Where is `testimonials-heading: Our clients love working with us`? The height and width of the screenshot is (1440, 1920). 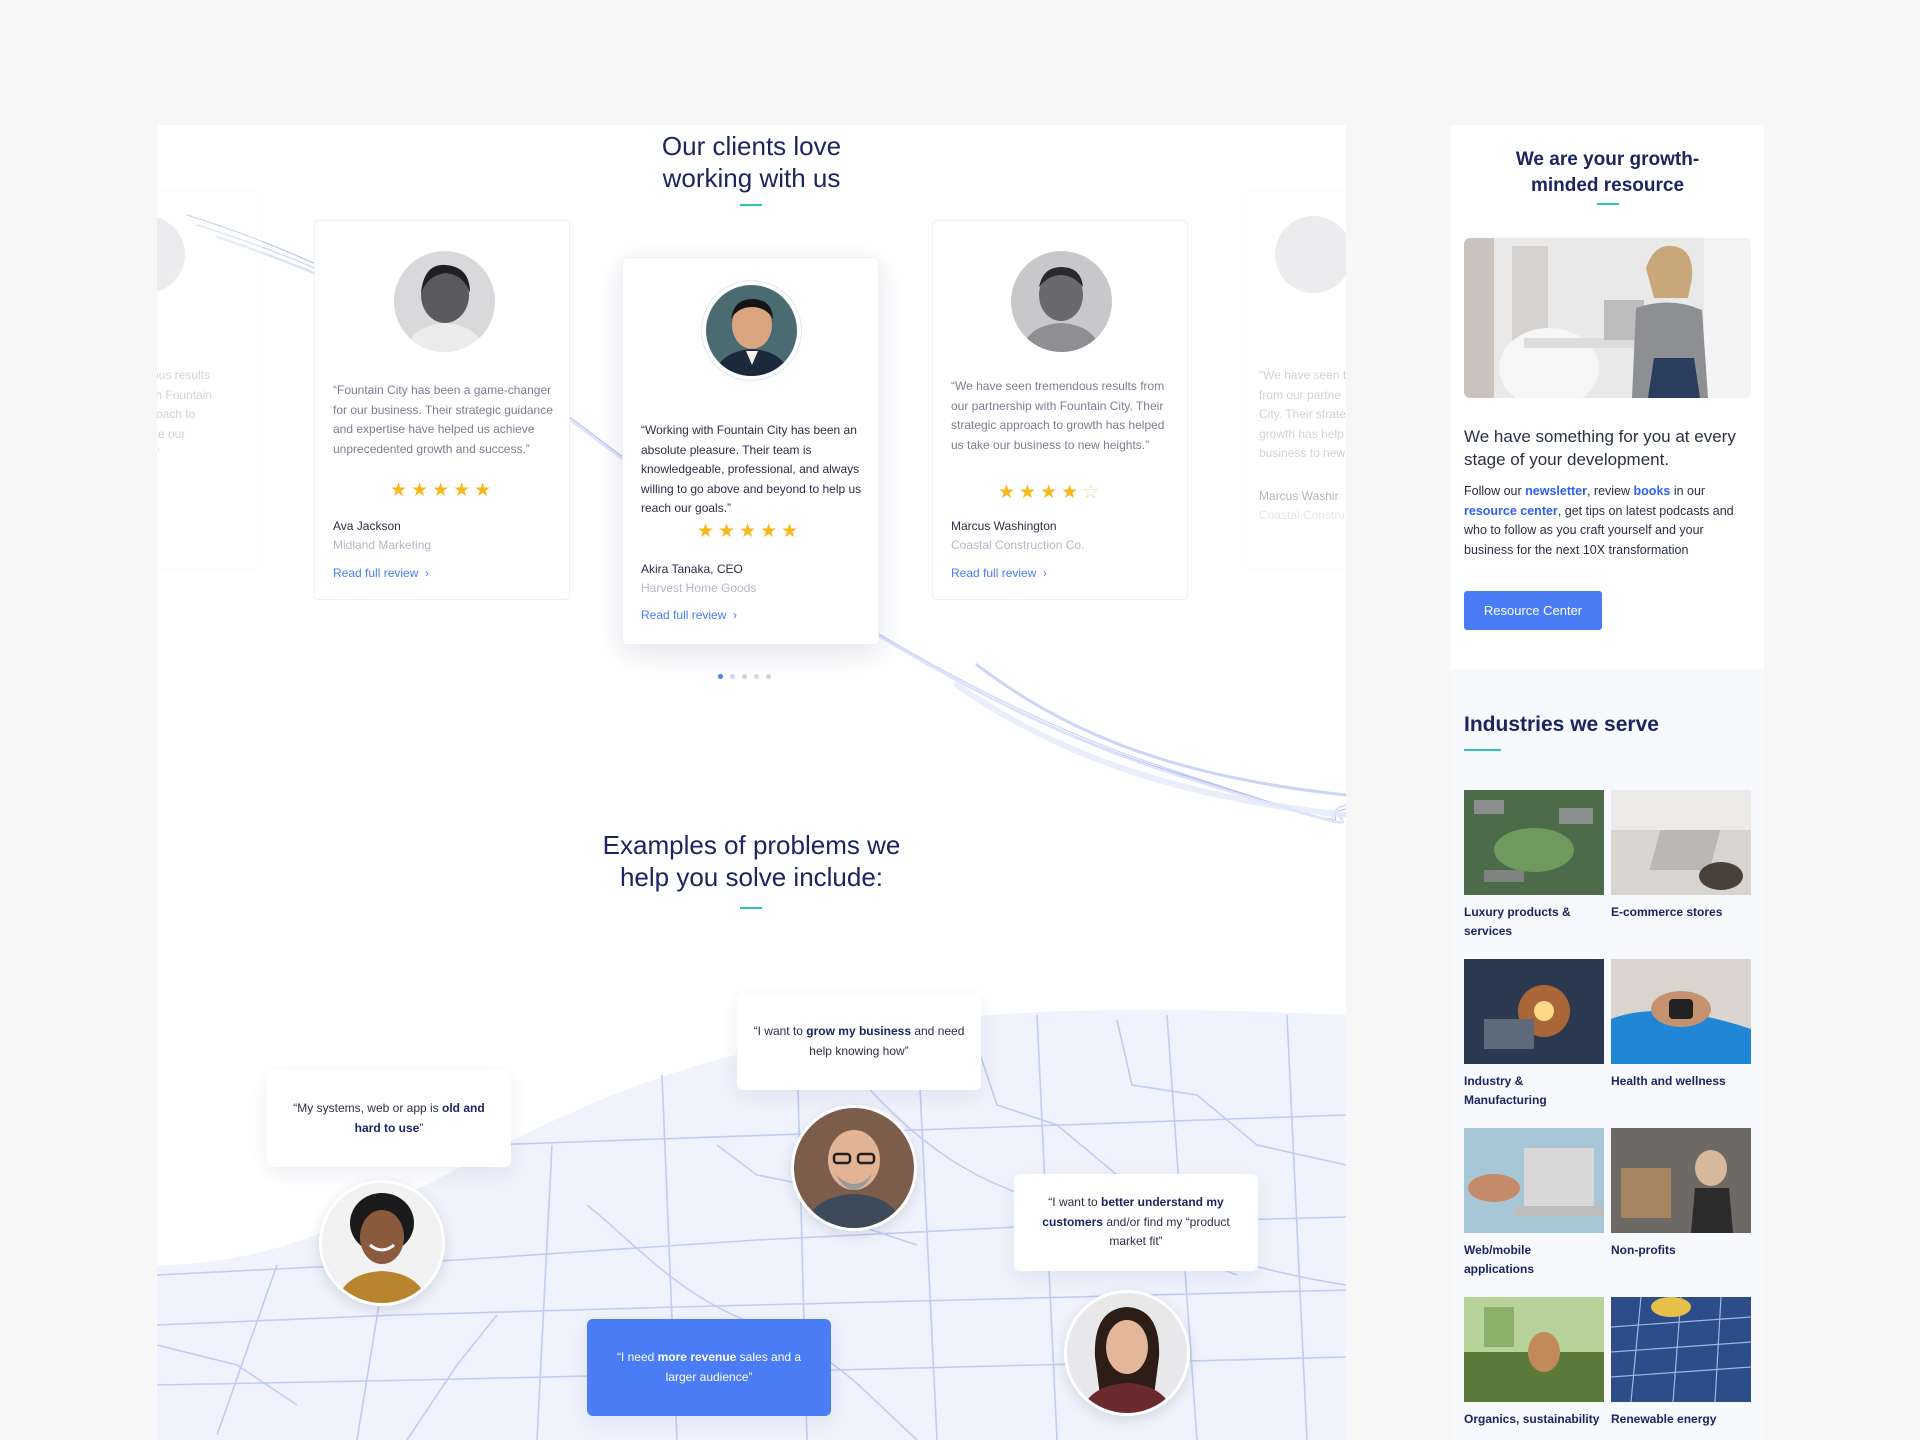
testimonials-heading: Our clients love working with us is located at coordinates (751, 162).